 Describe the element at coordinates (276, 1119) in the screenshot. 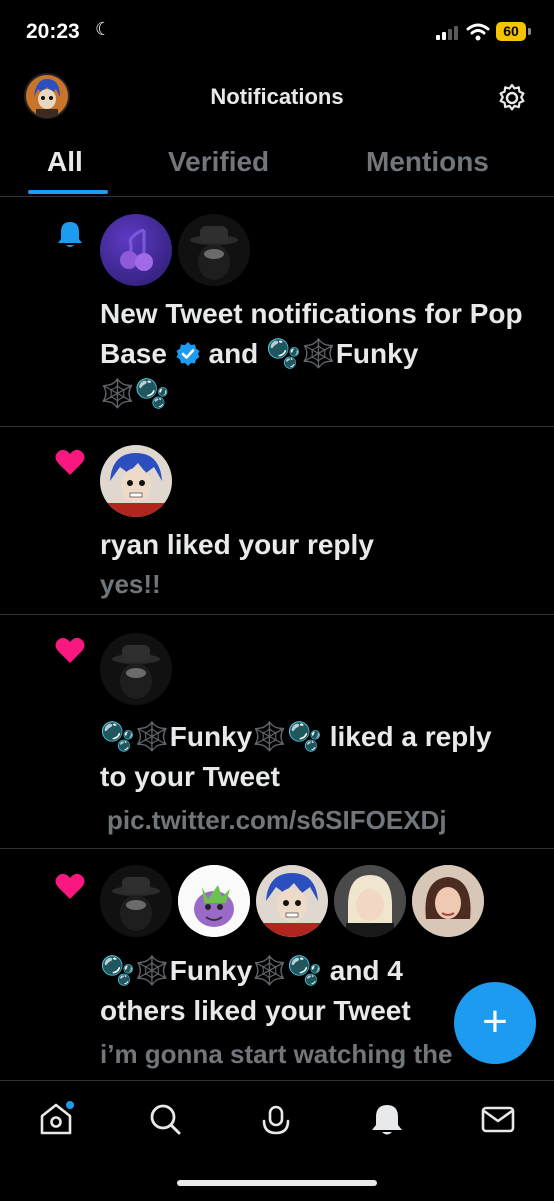

I see `spaces-icon` at that location.